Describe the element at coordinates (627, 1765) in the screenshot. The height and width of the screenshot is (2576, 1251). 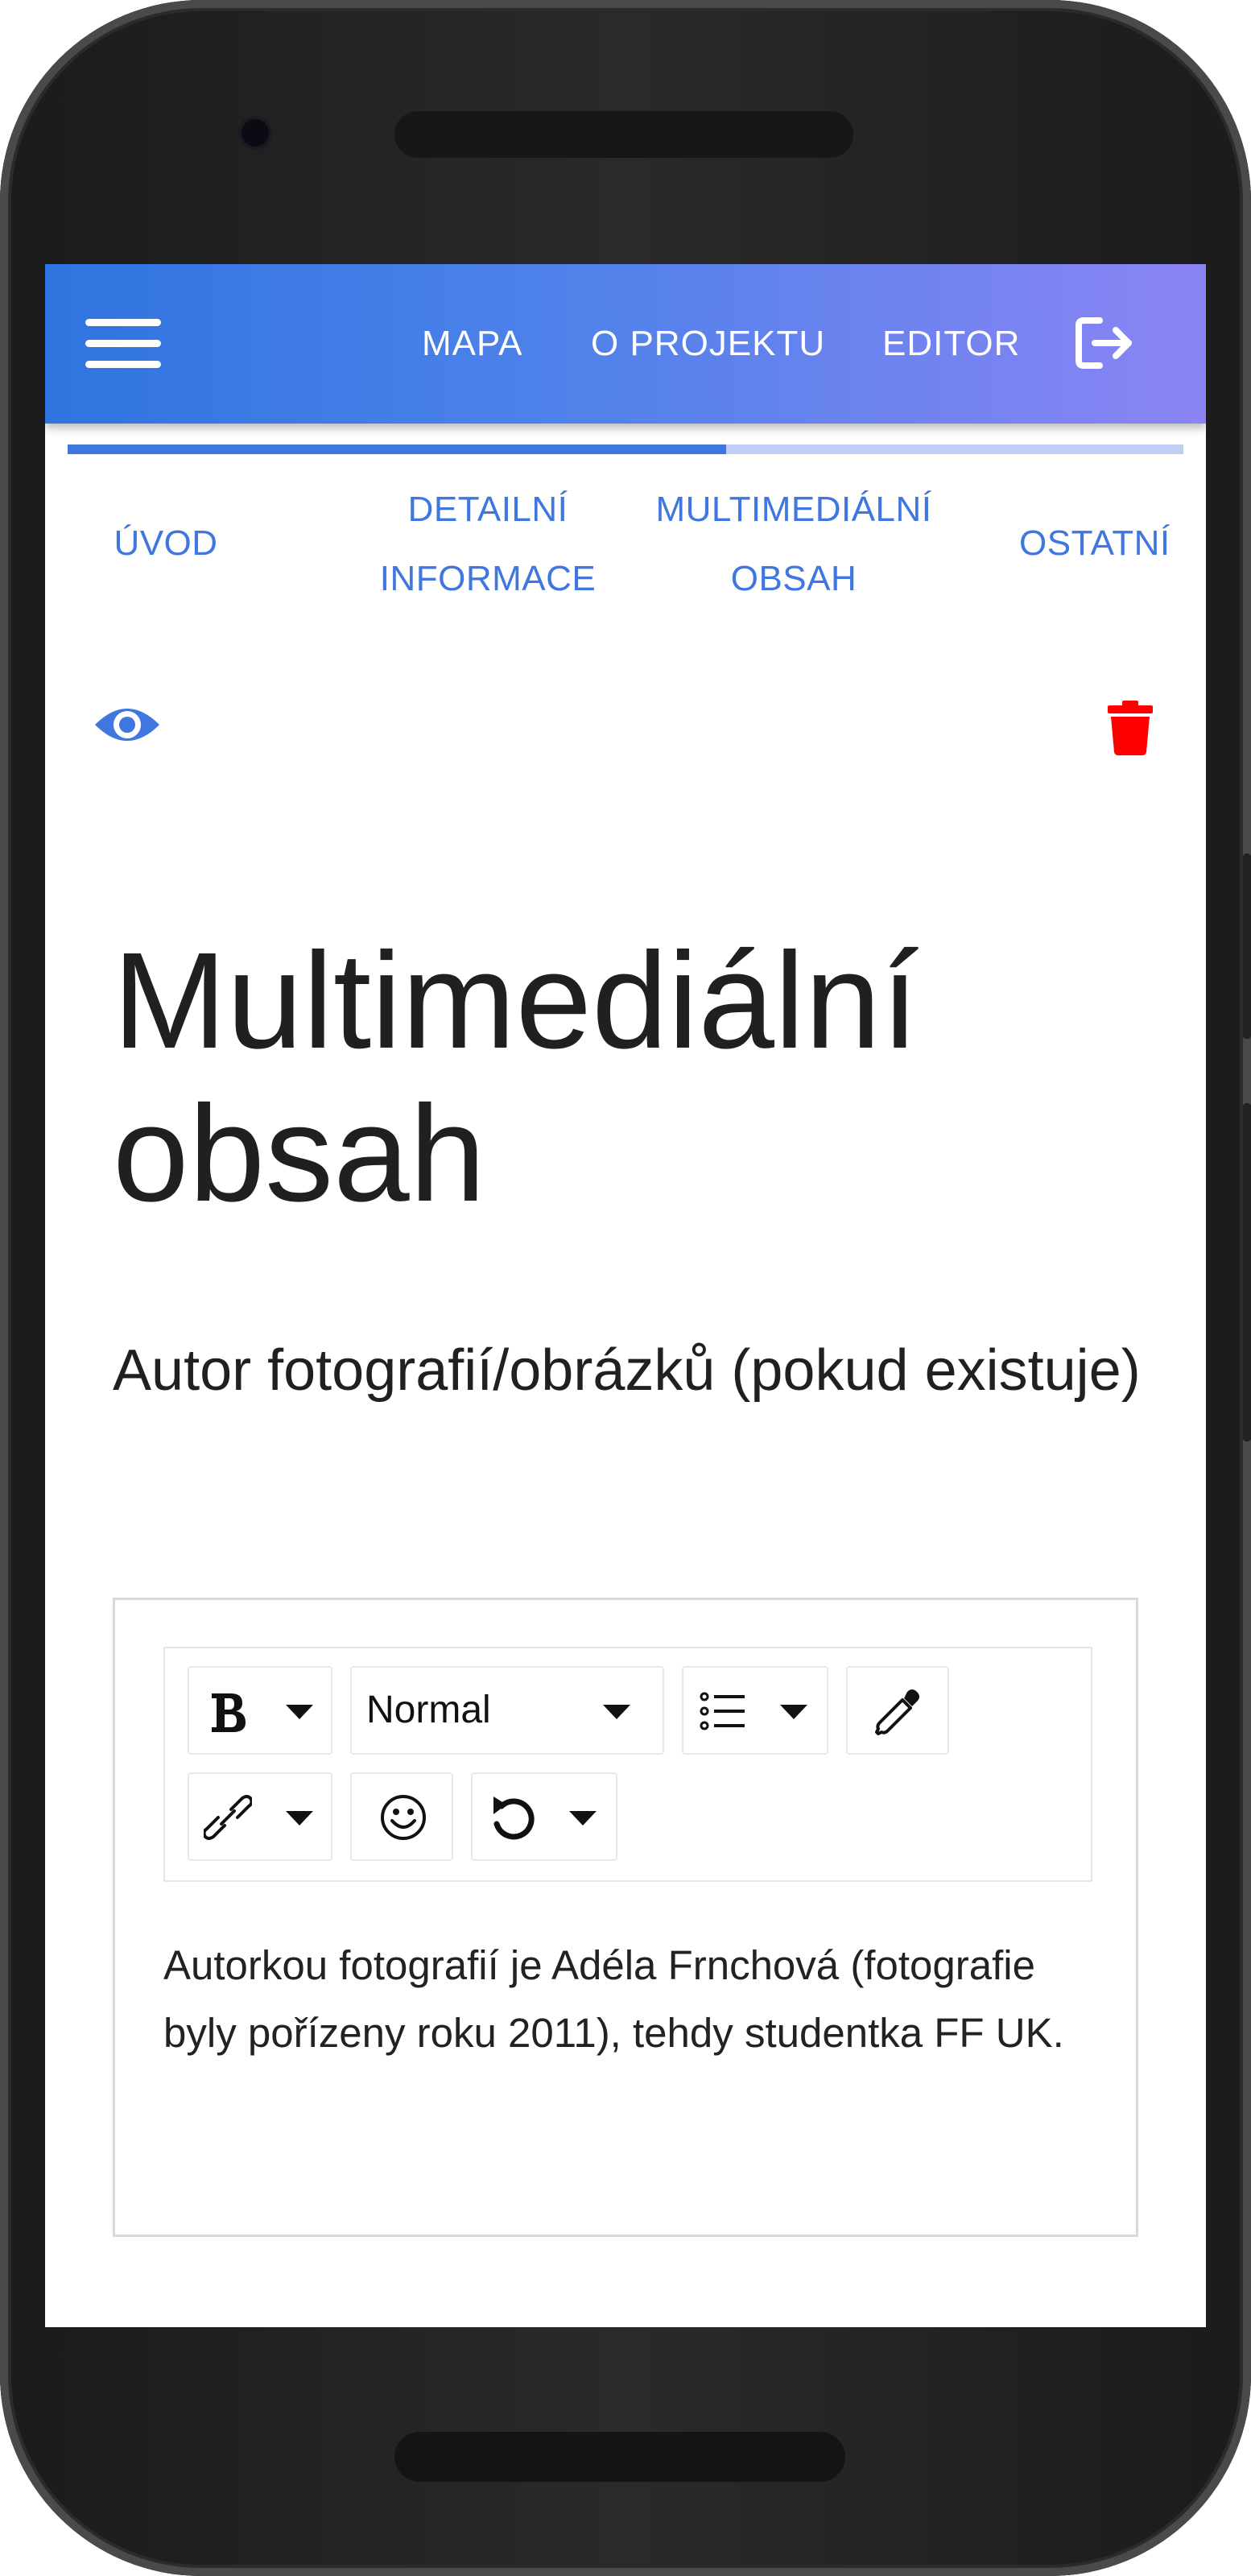
I see `editor-toolbar: Normal` at that location.